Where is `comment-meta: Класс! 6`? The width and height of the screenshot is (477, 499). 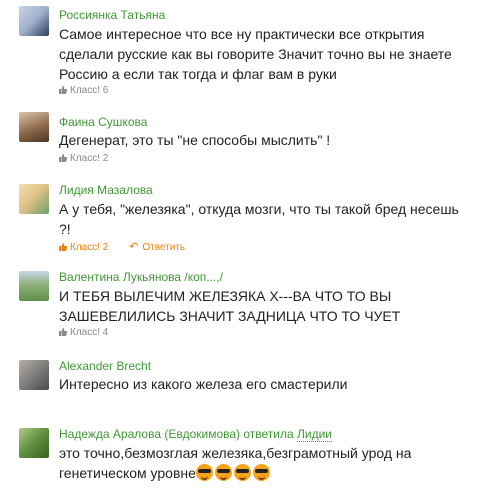
comment-meta: Класс! 6 is located at coordinates (83, 90).